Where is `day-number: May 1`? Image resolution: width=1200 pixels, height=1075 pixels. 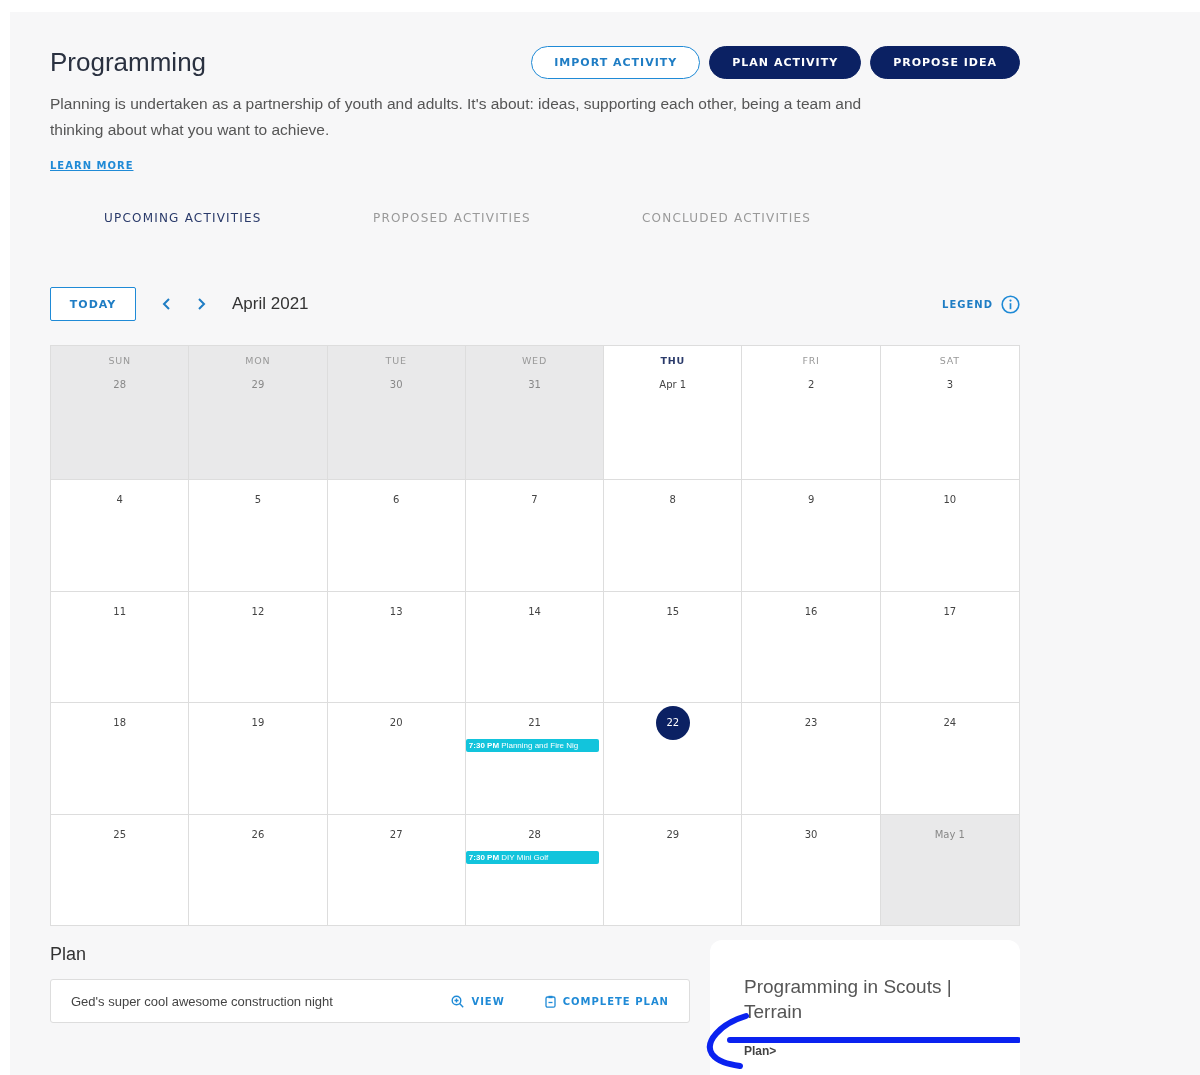
day-number: May 1 is located at coordinates (949, 835).